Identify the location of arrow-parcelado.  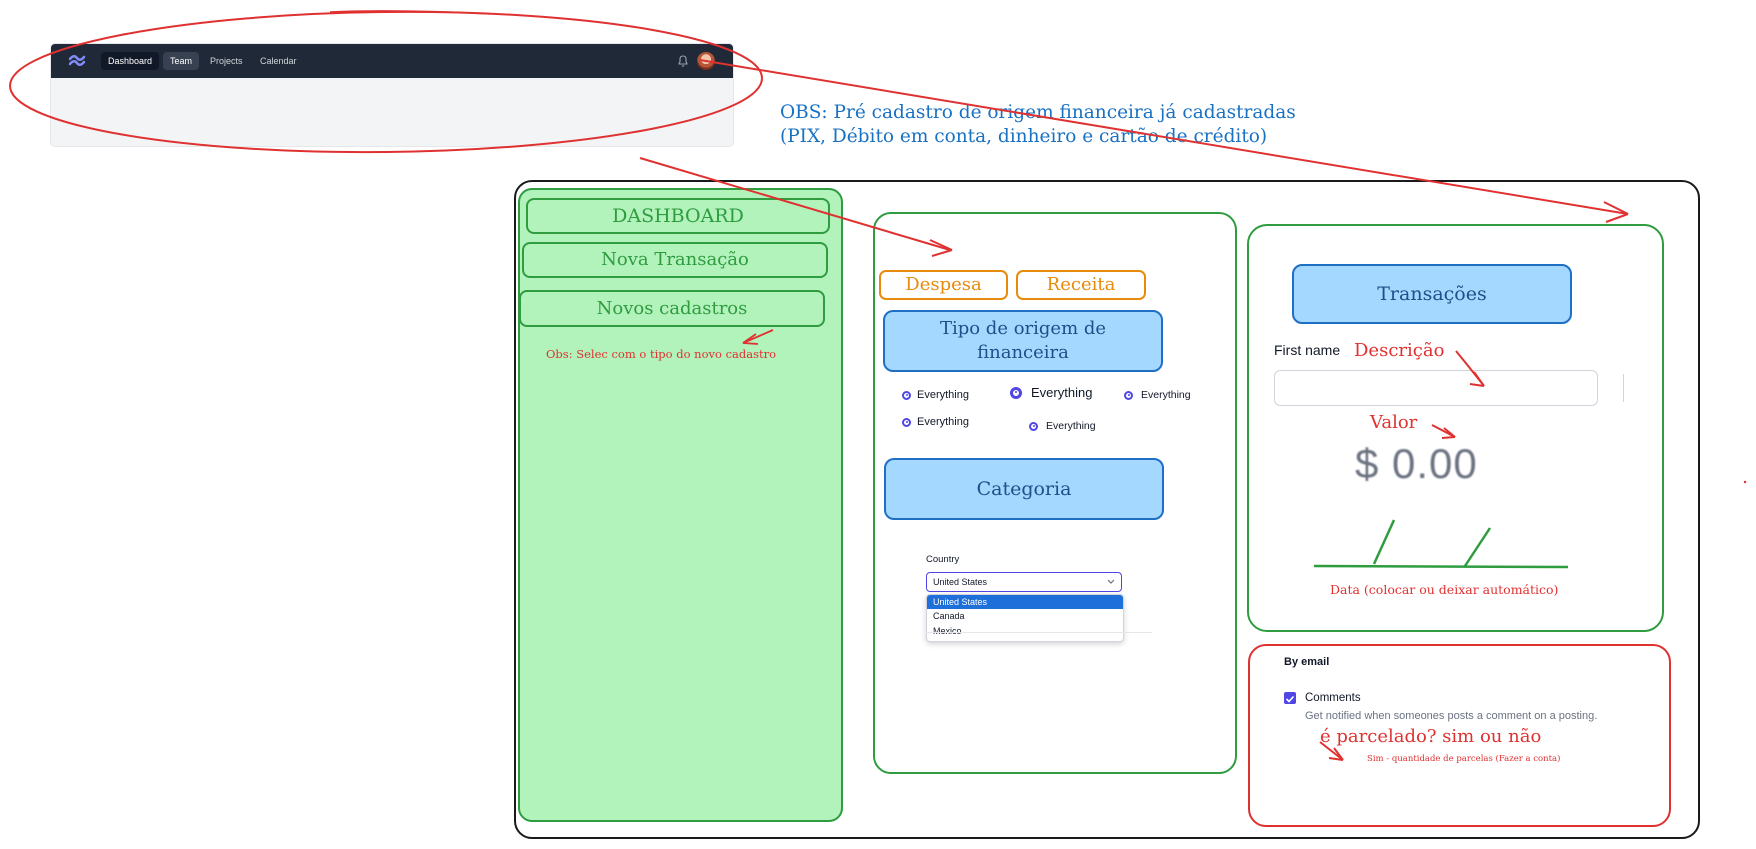
(1331, 751).